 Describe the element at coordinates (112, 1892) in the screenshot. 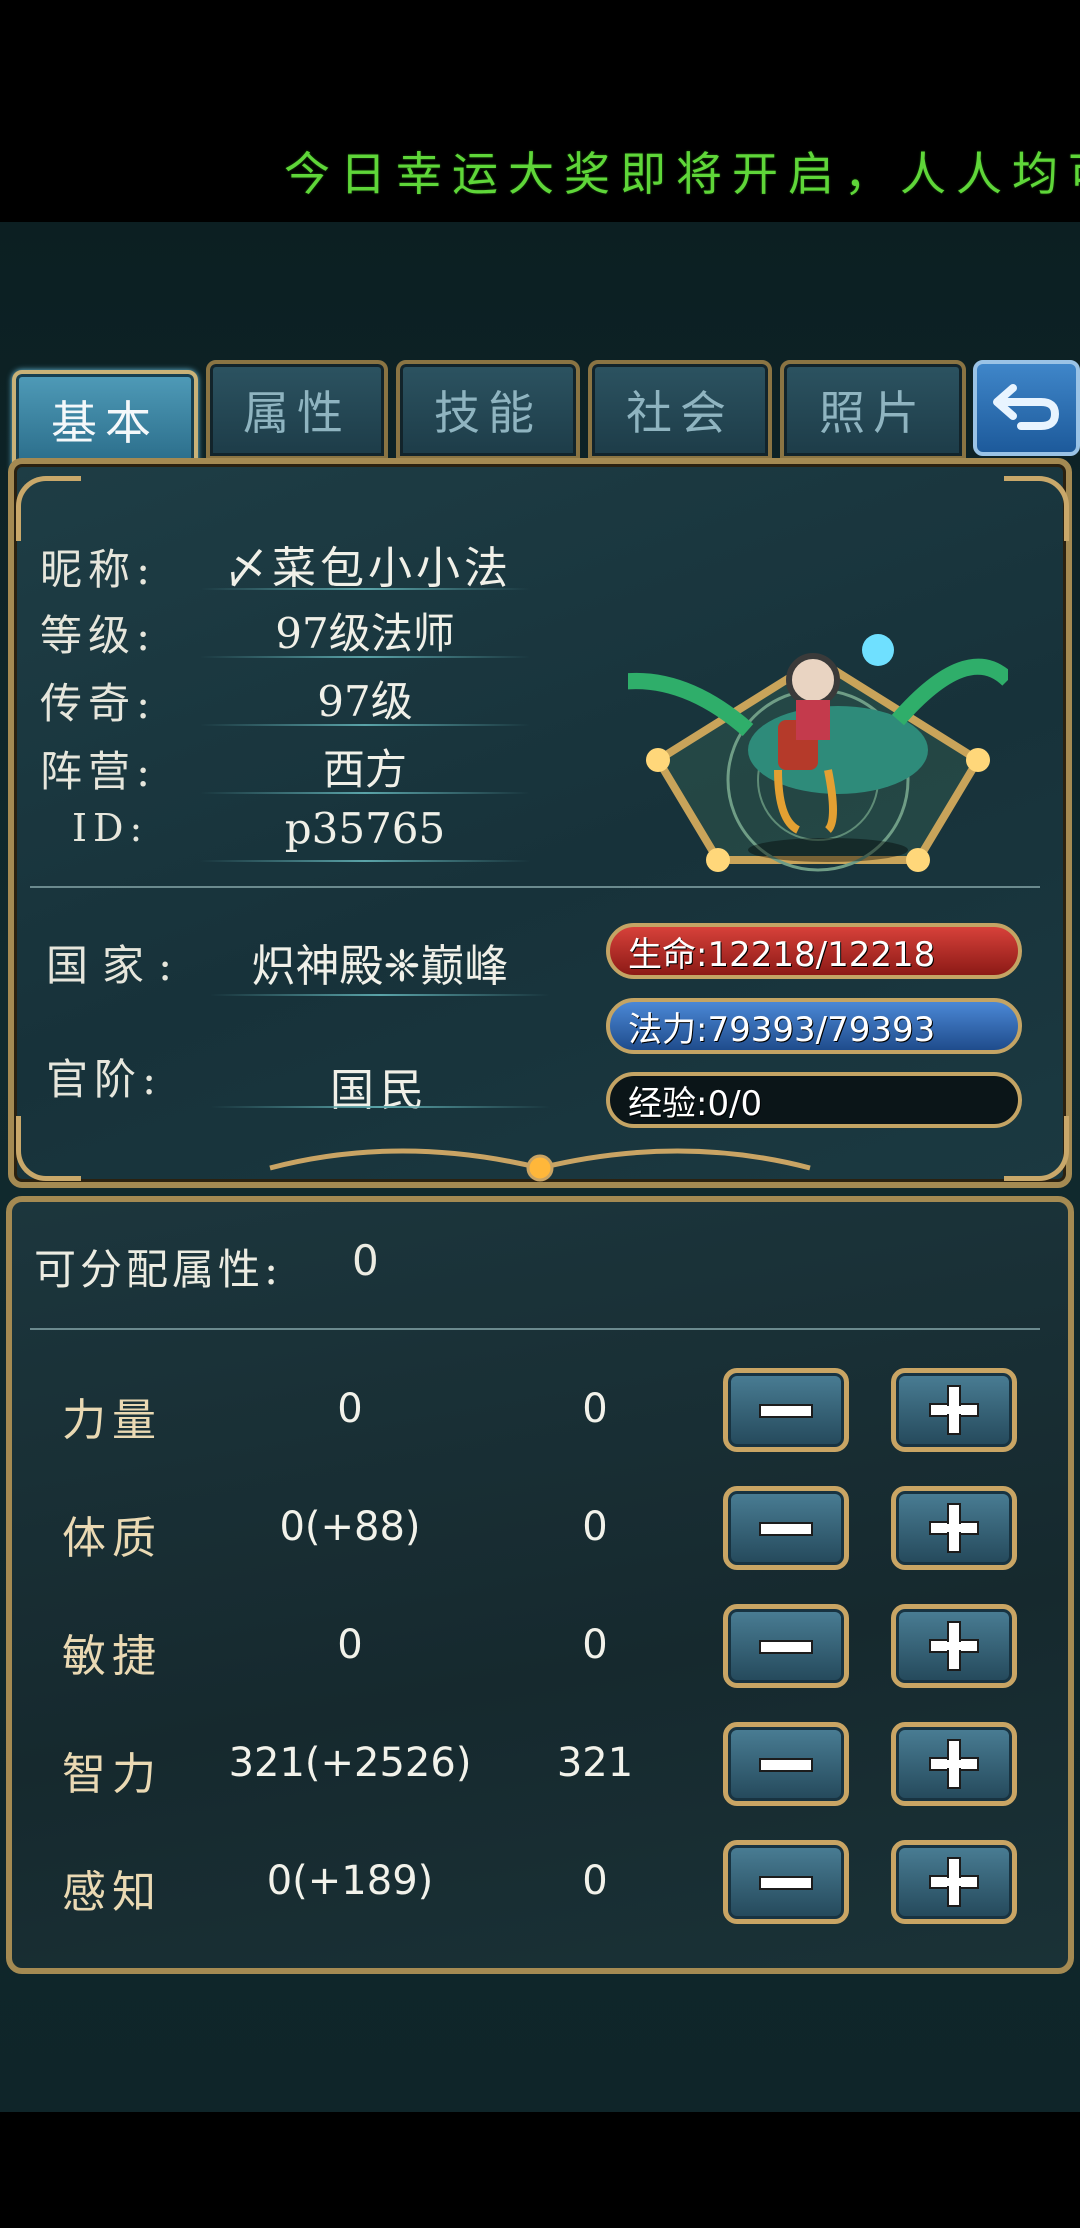

I see `attr-name-perception: 感知` at that location.